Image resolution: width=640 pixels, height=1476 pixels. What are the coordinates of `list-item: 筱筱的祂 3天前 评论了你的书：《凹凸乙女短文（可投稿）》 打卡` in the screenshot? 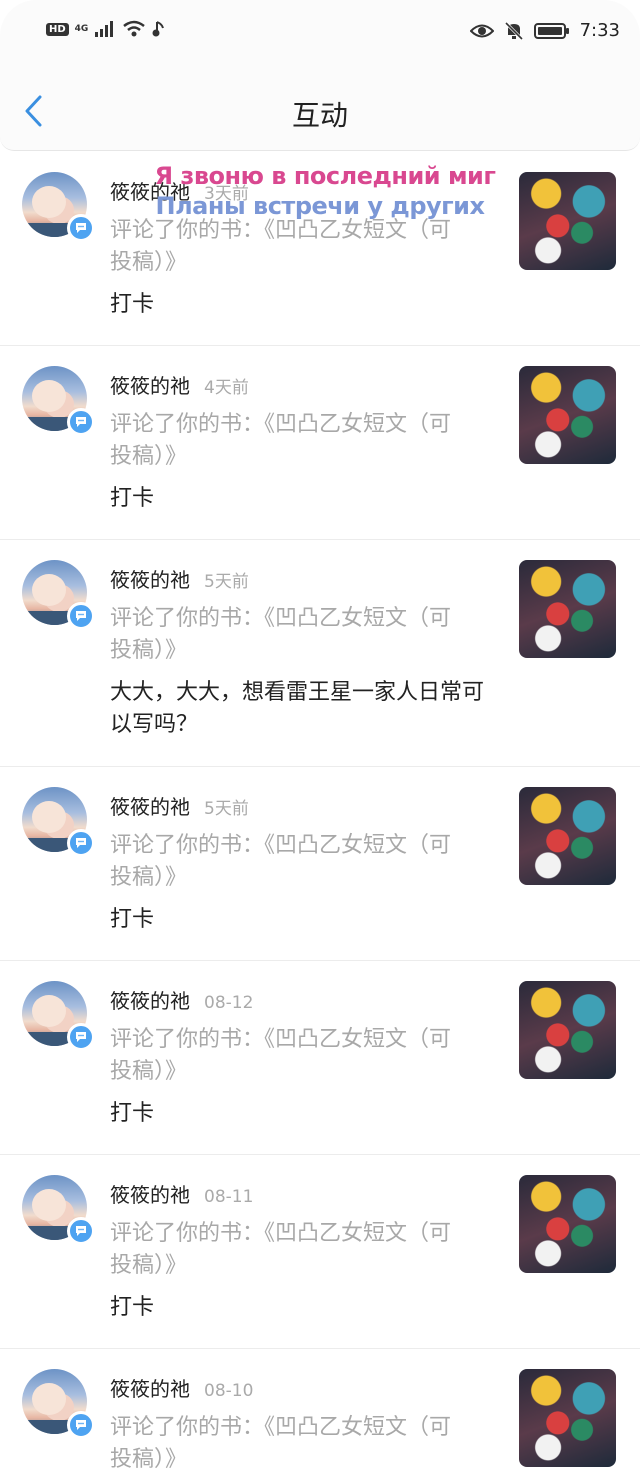 It's located at (320, 249).